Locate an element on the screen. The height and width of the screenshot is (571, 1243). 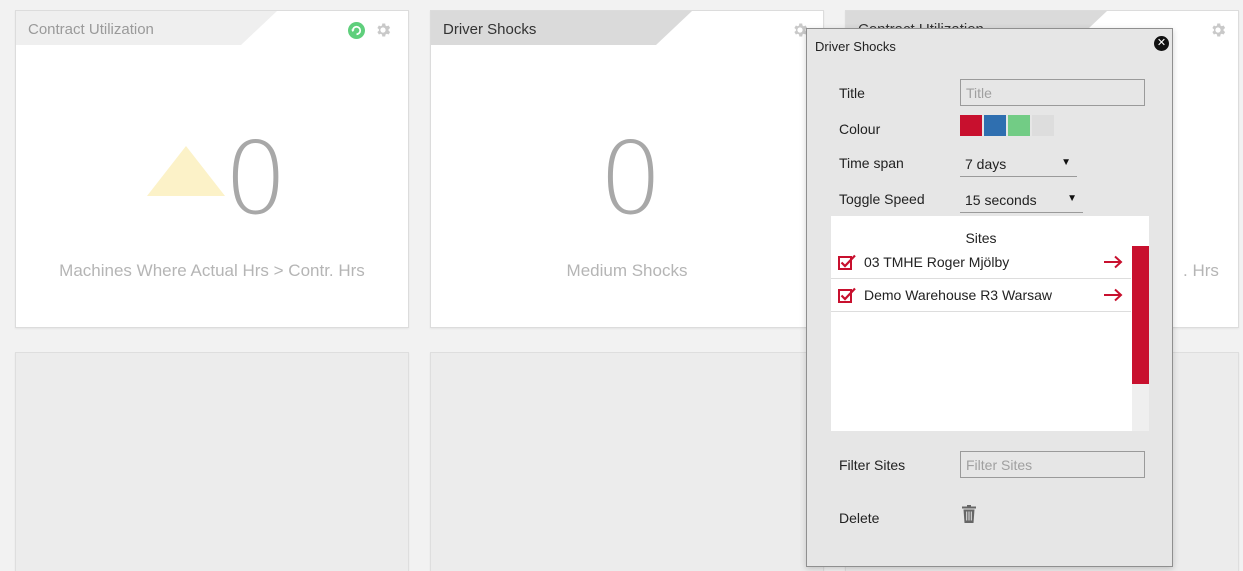
toggle-speed-select: 15 seconds ▼ is located at coordinates (1021, 201).